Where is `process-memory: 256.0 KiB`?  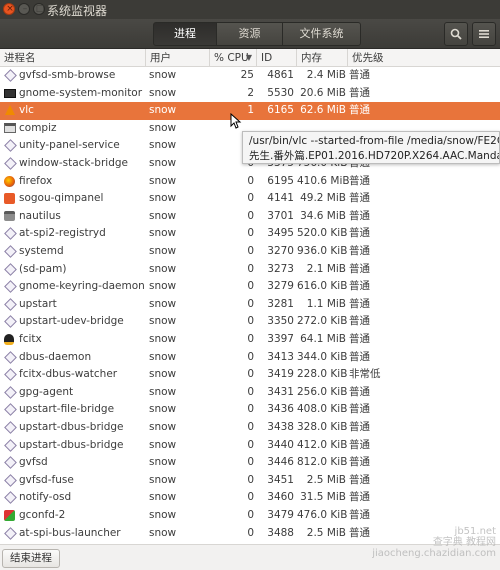
process-memory: 256.0 KiB is located at coordinates (322, 391).